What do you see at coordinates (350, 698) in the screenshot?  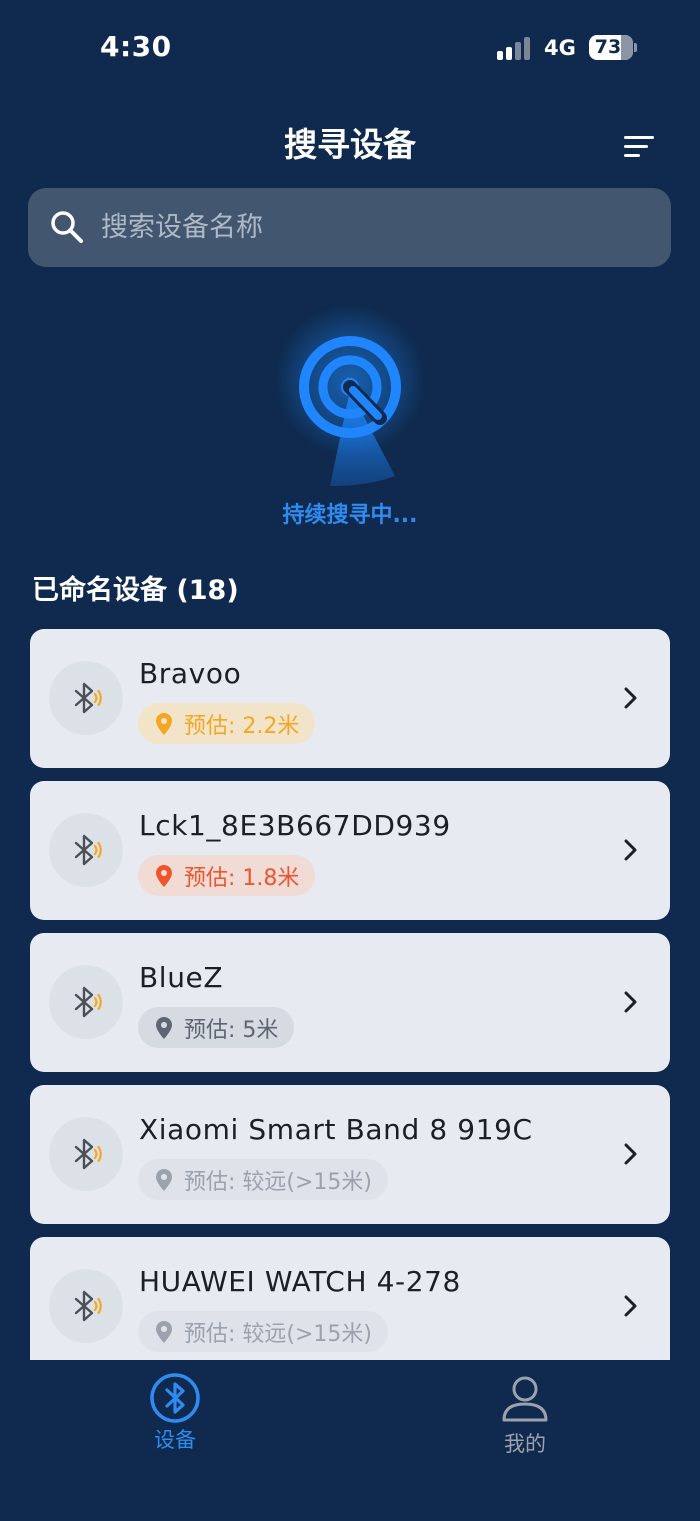 I see `device-card: Bravoo 预估: 2.2米` at bounding box center [350, 698].